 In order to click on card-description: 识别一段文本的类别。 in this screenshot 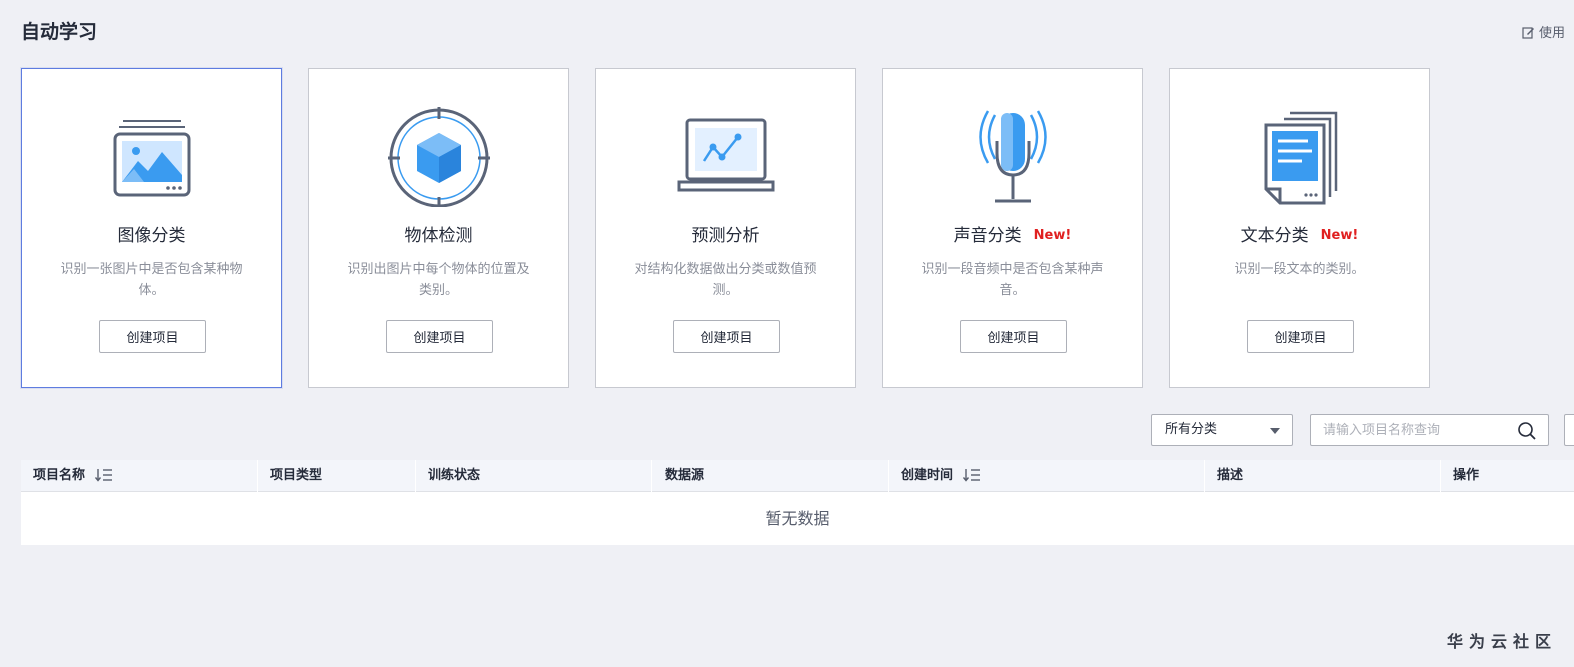, I will do `click(1299, 269)`.